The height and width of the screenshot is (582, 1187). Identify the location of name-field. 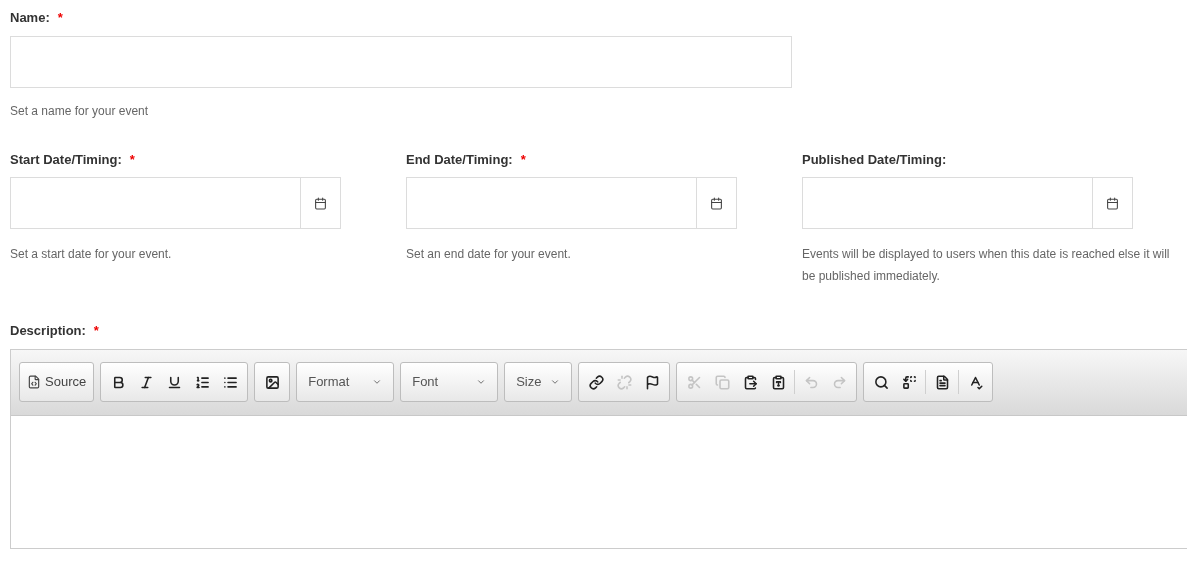
(401, 61).